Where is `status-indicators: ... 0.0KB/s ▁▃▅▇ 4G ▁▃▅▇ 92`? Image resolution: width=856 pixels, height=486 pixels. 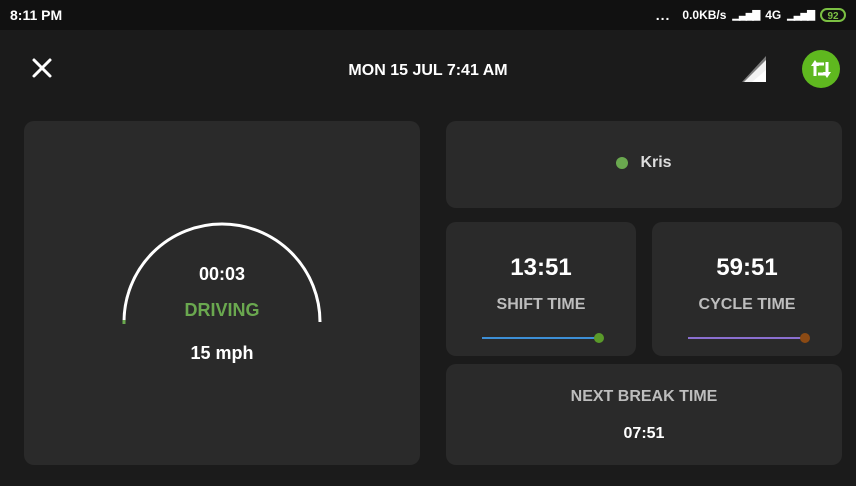
status-indicators: ... 0.0KB/s ▁▃▅▇ 4G ▁▃▅▇ 92 is located at coordinates (751, 15).